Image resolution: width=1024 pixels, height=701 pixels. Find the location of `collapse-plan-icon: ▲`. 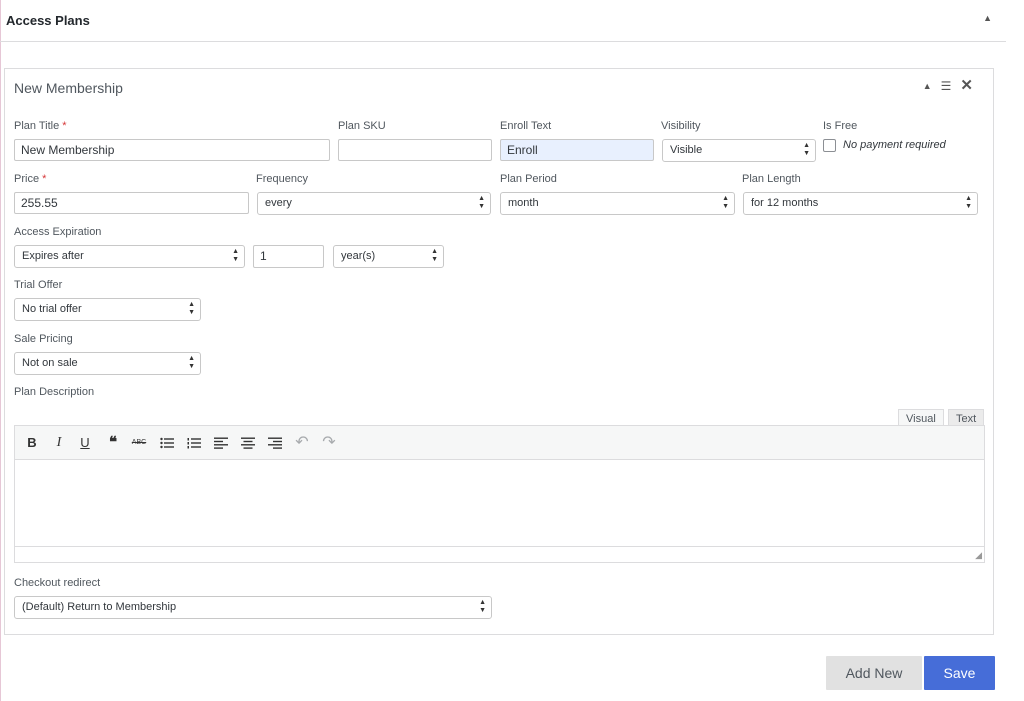

collapse-plan-icon: ▲ is located at coordinates (927, 86).